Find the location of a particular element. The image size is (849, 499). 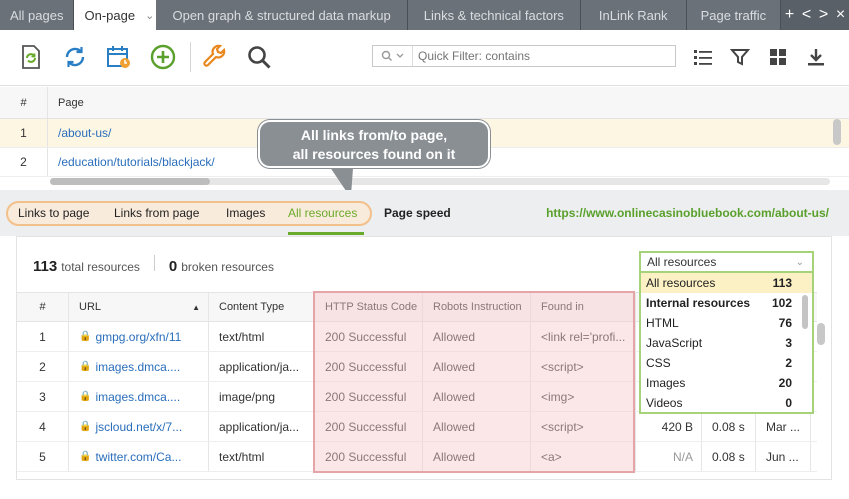

option-count: 2 is located at coordinates (788, 363).